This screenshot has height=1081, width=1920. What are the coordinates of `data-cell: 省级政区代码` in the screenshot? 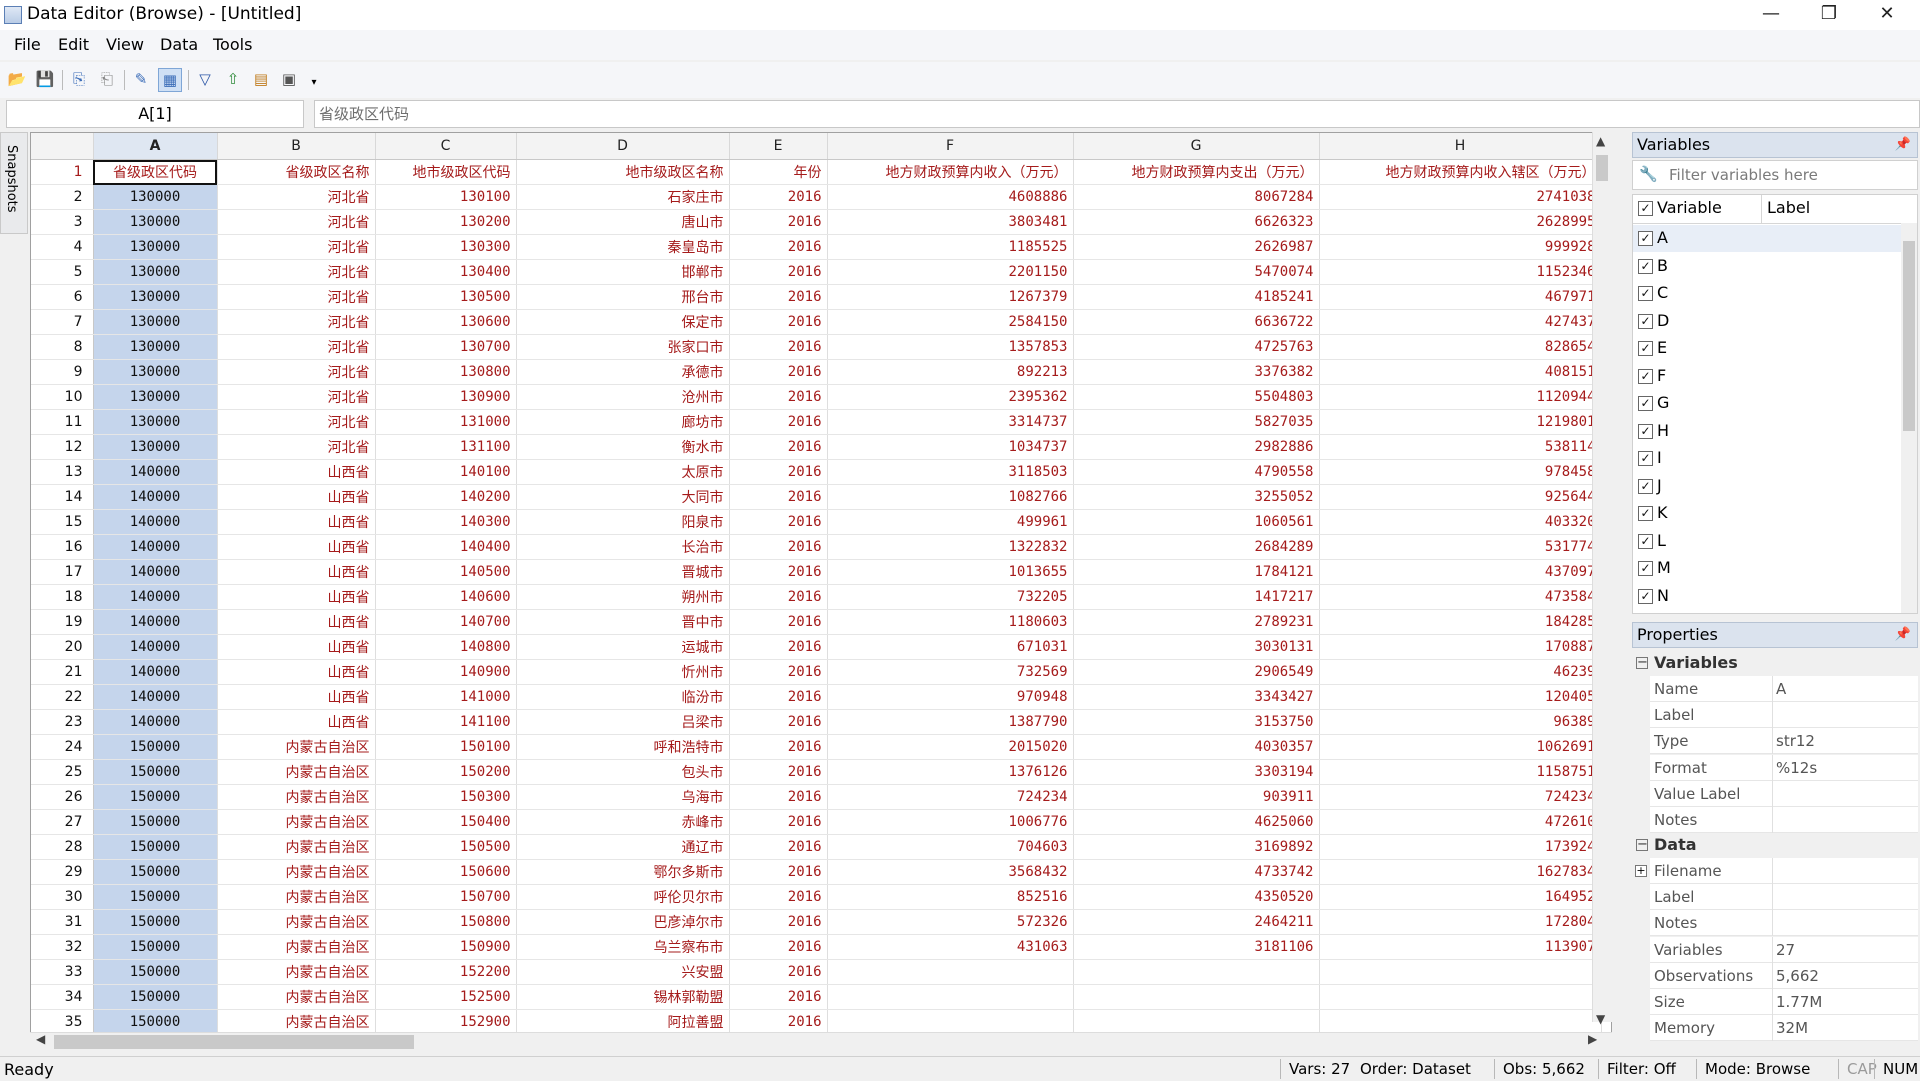 It's located at (155, 172).